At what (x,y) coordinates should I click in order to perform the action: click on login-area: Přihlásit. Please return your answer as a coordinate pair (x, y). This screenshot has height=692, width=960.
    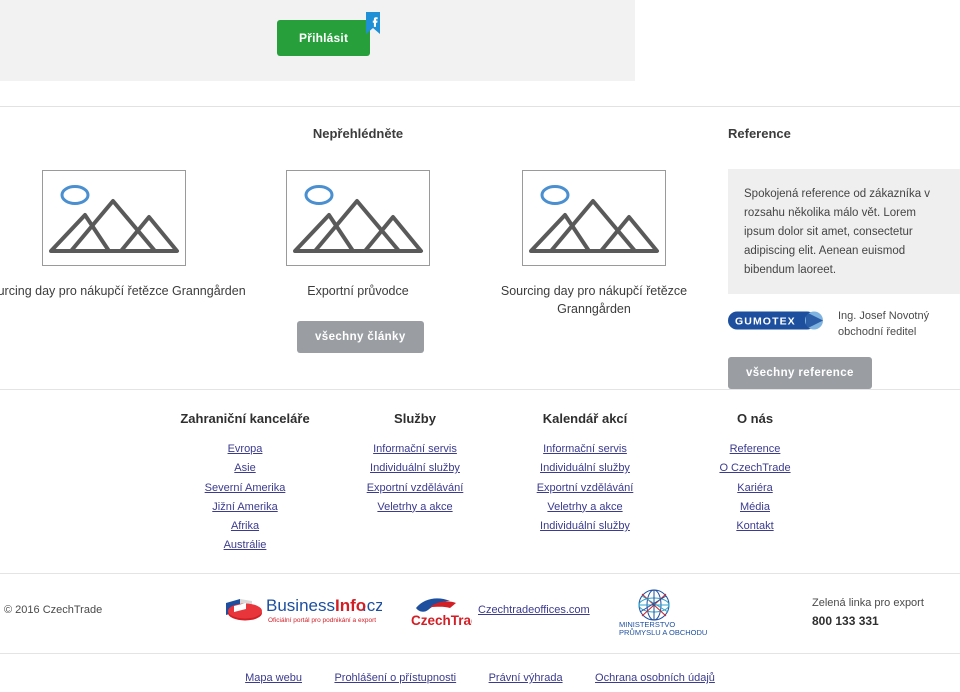
    Looking at the image, I should click on (329, 34).